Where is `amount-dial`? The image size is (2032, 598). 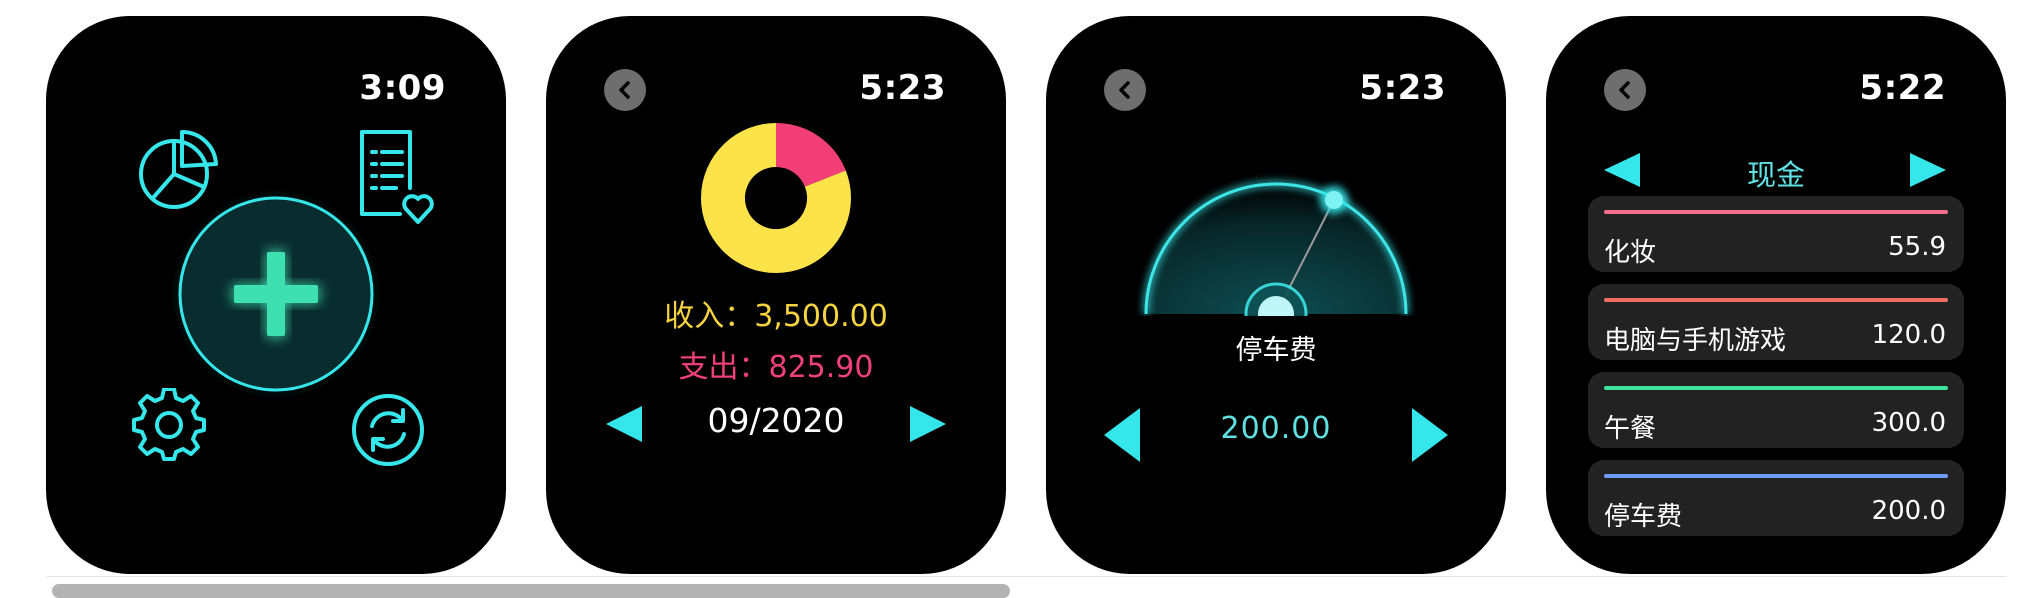 amount-dial is located at coordinates (1276, 241).